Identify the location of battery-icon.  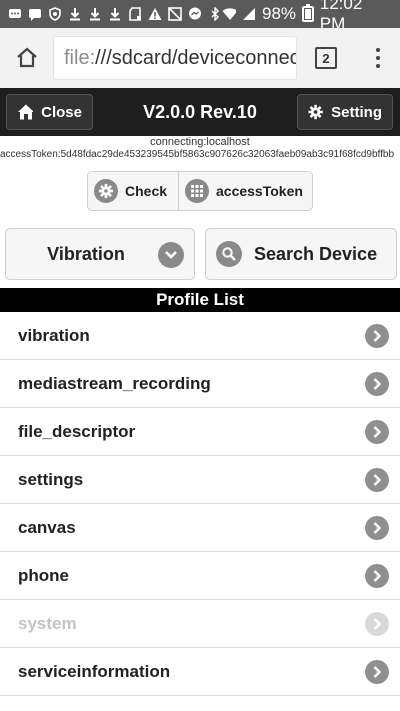
(308, 13).